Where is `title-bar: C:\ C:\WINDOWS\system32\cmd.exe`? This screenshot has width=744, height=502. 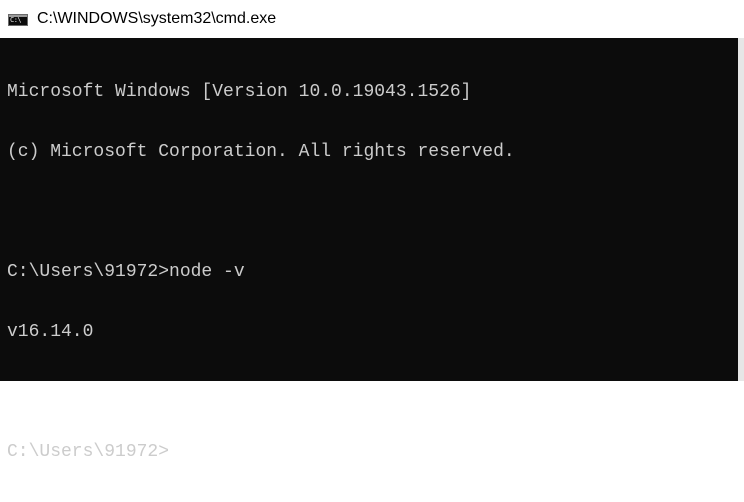
title-bar: C:\ C:\WINDOWS\system32\cmd.exe is located at coordinates (372, 19).